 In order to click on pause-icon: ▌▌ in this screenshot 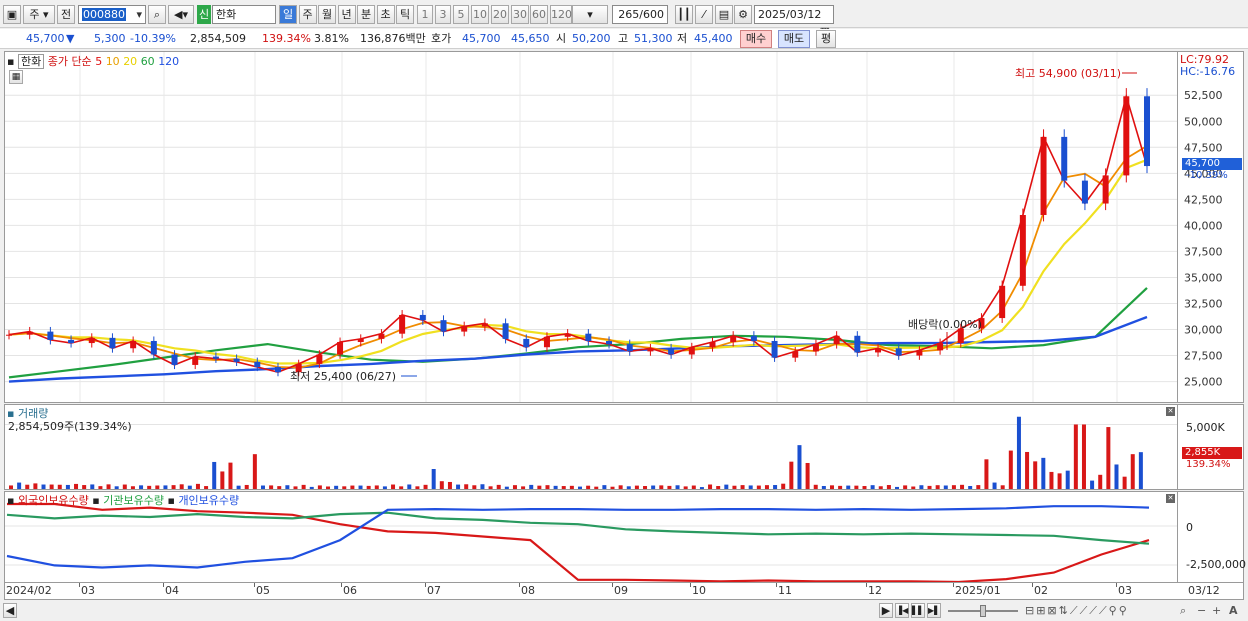, I will do `click(918, 610)`.